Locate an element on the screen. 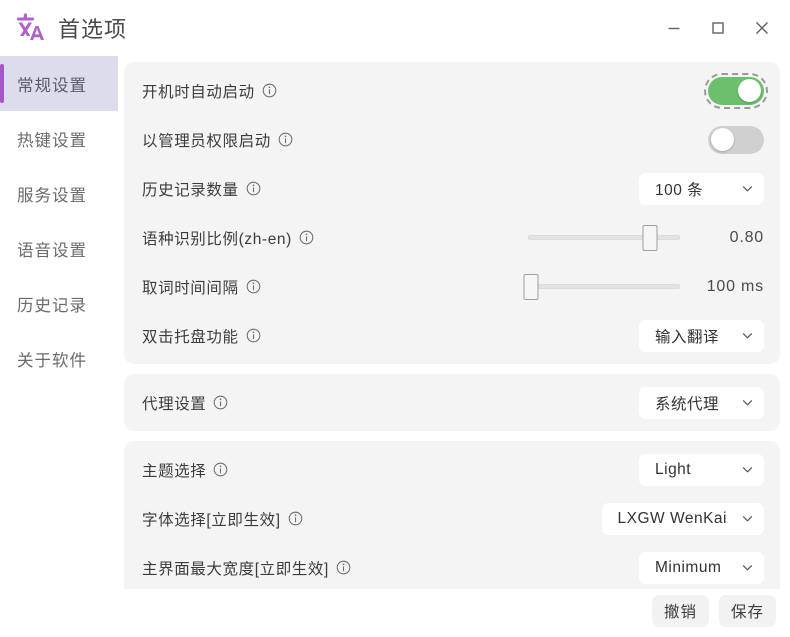  dropdown-value: Minimum is located at coordinates (688, 567).